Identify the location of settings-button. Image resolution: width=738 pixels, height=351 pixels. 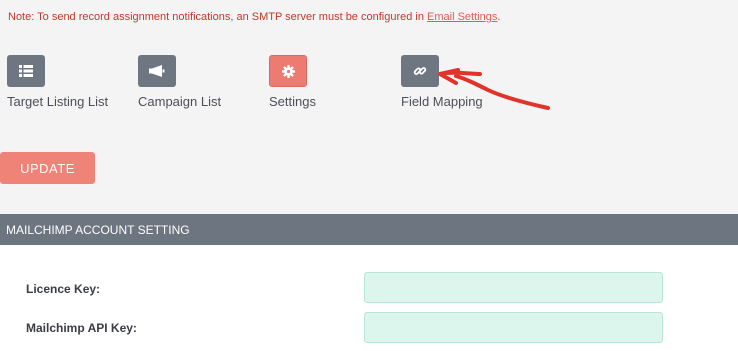
(288, 71).